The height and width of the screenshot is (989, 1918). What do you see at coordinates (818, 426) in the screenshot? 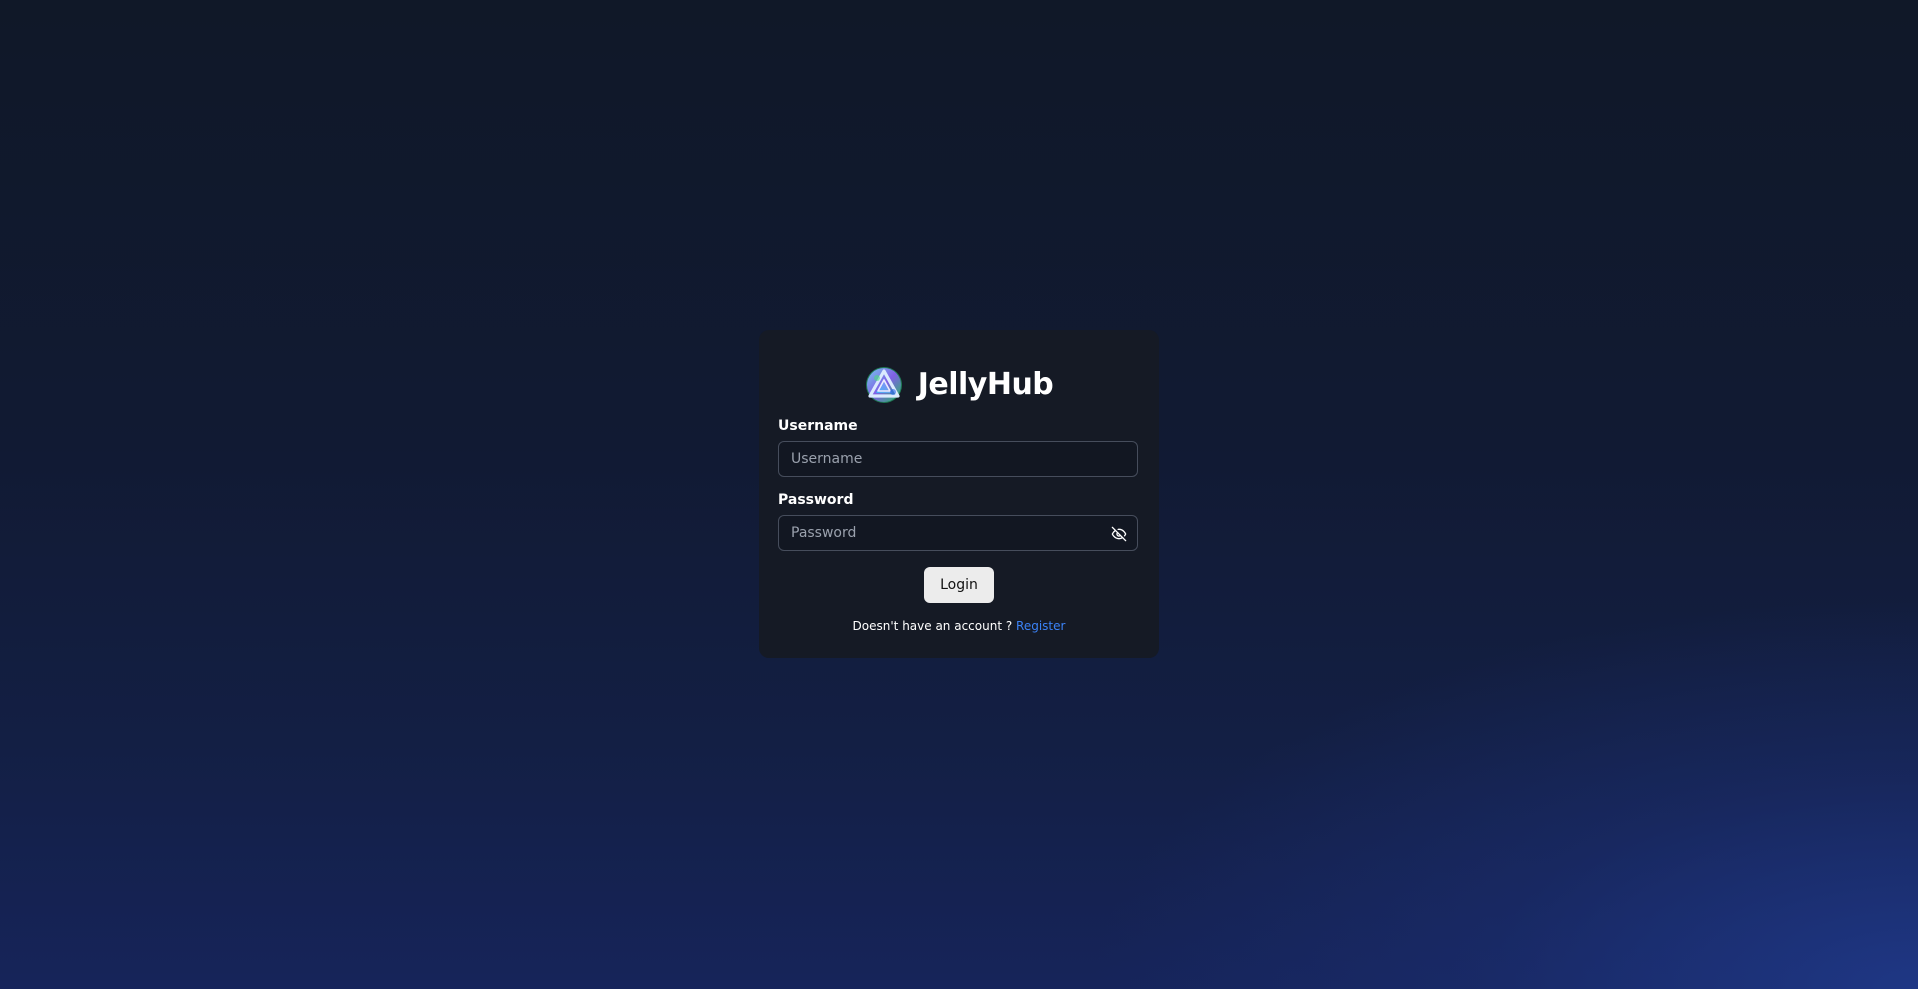
I see `username-label: Username` at bounding box center [818, 426].